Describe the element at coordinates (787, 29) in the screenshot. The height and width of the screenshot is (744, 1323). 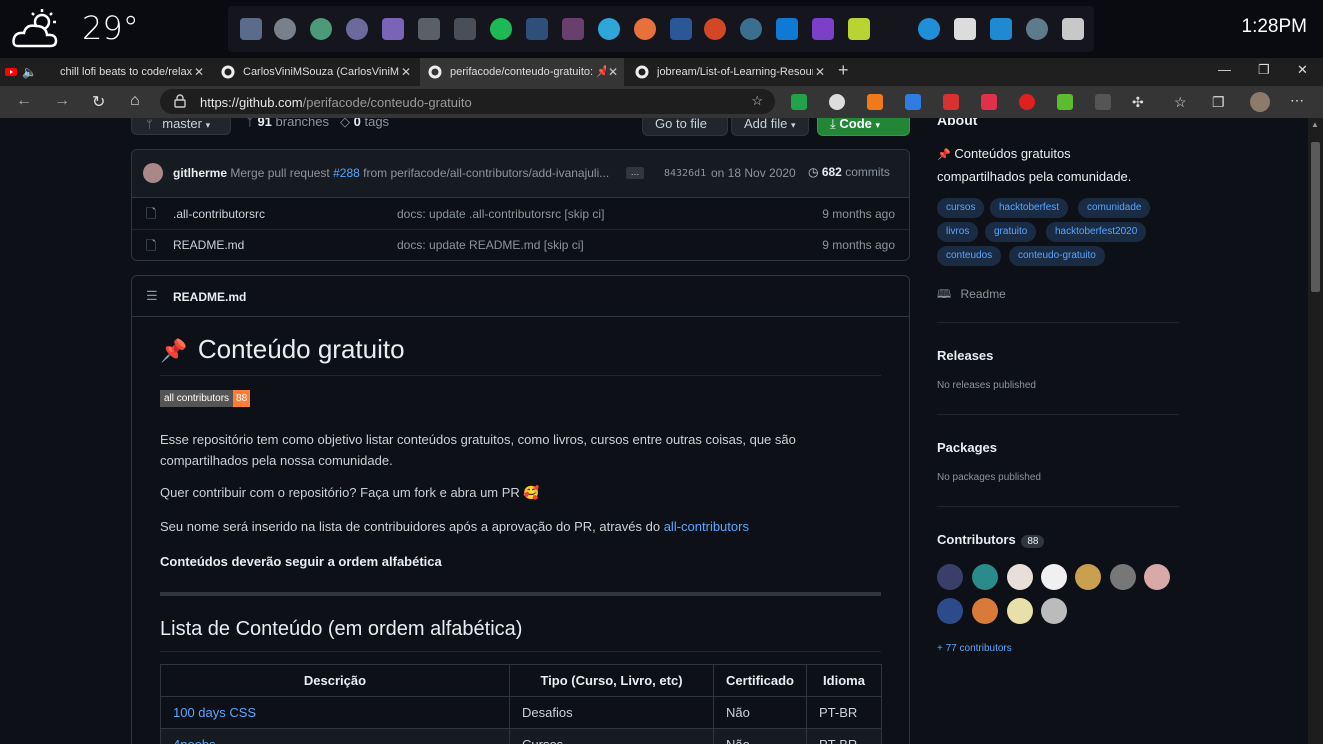
I see `vscode-icon` at that location.